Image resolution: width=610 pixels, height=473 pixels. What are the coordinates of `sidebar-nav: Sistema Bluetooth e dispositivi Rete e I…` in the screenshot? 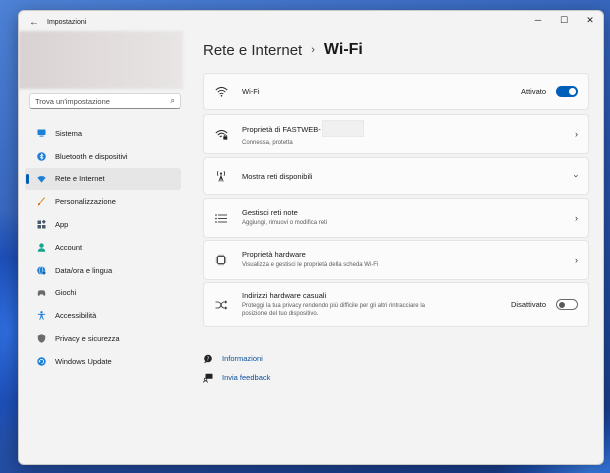 It's located at (103, 247).